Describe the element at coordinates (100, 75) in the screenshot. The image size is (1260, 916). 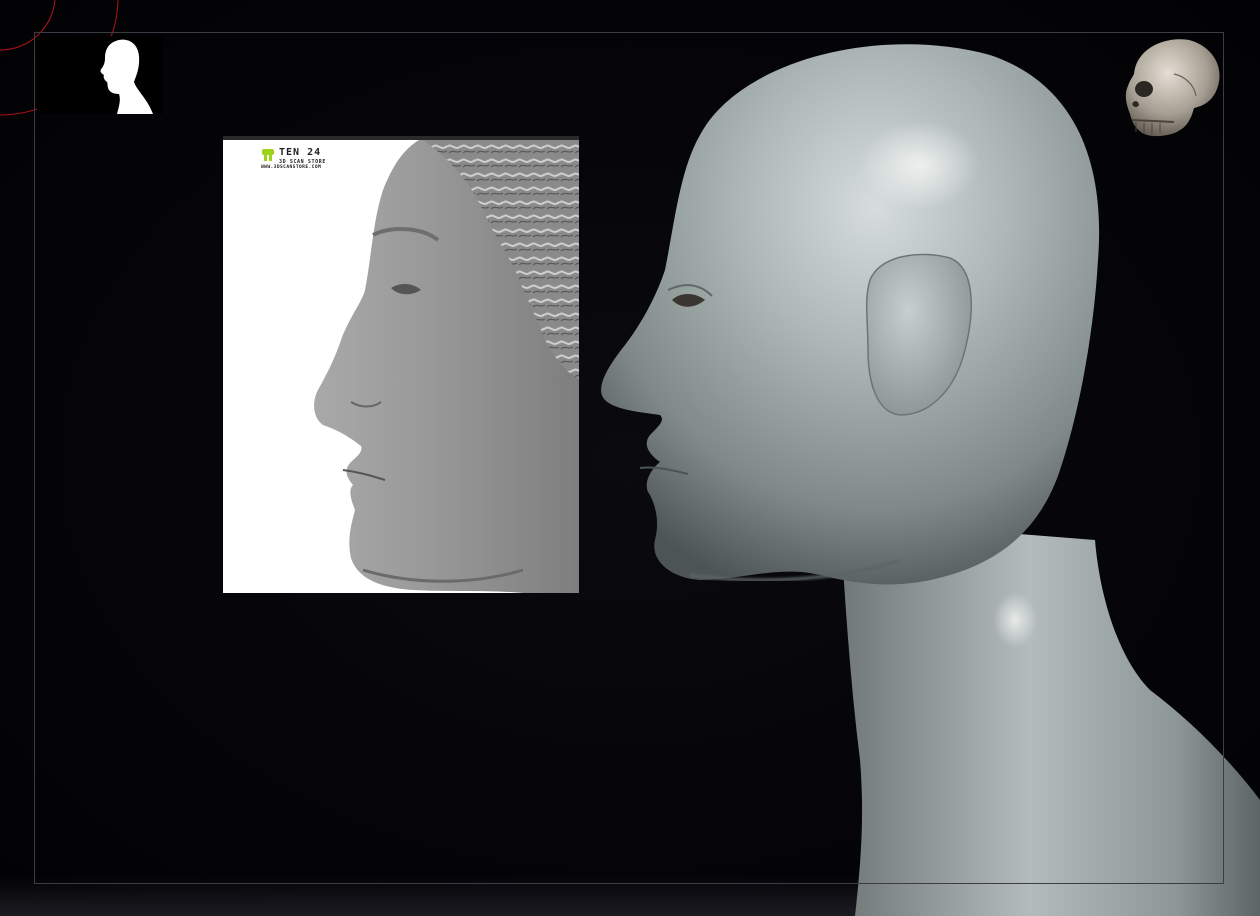
I see `head-silhouette-icon` at that location.